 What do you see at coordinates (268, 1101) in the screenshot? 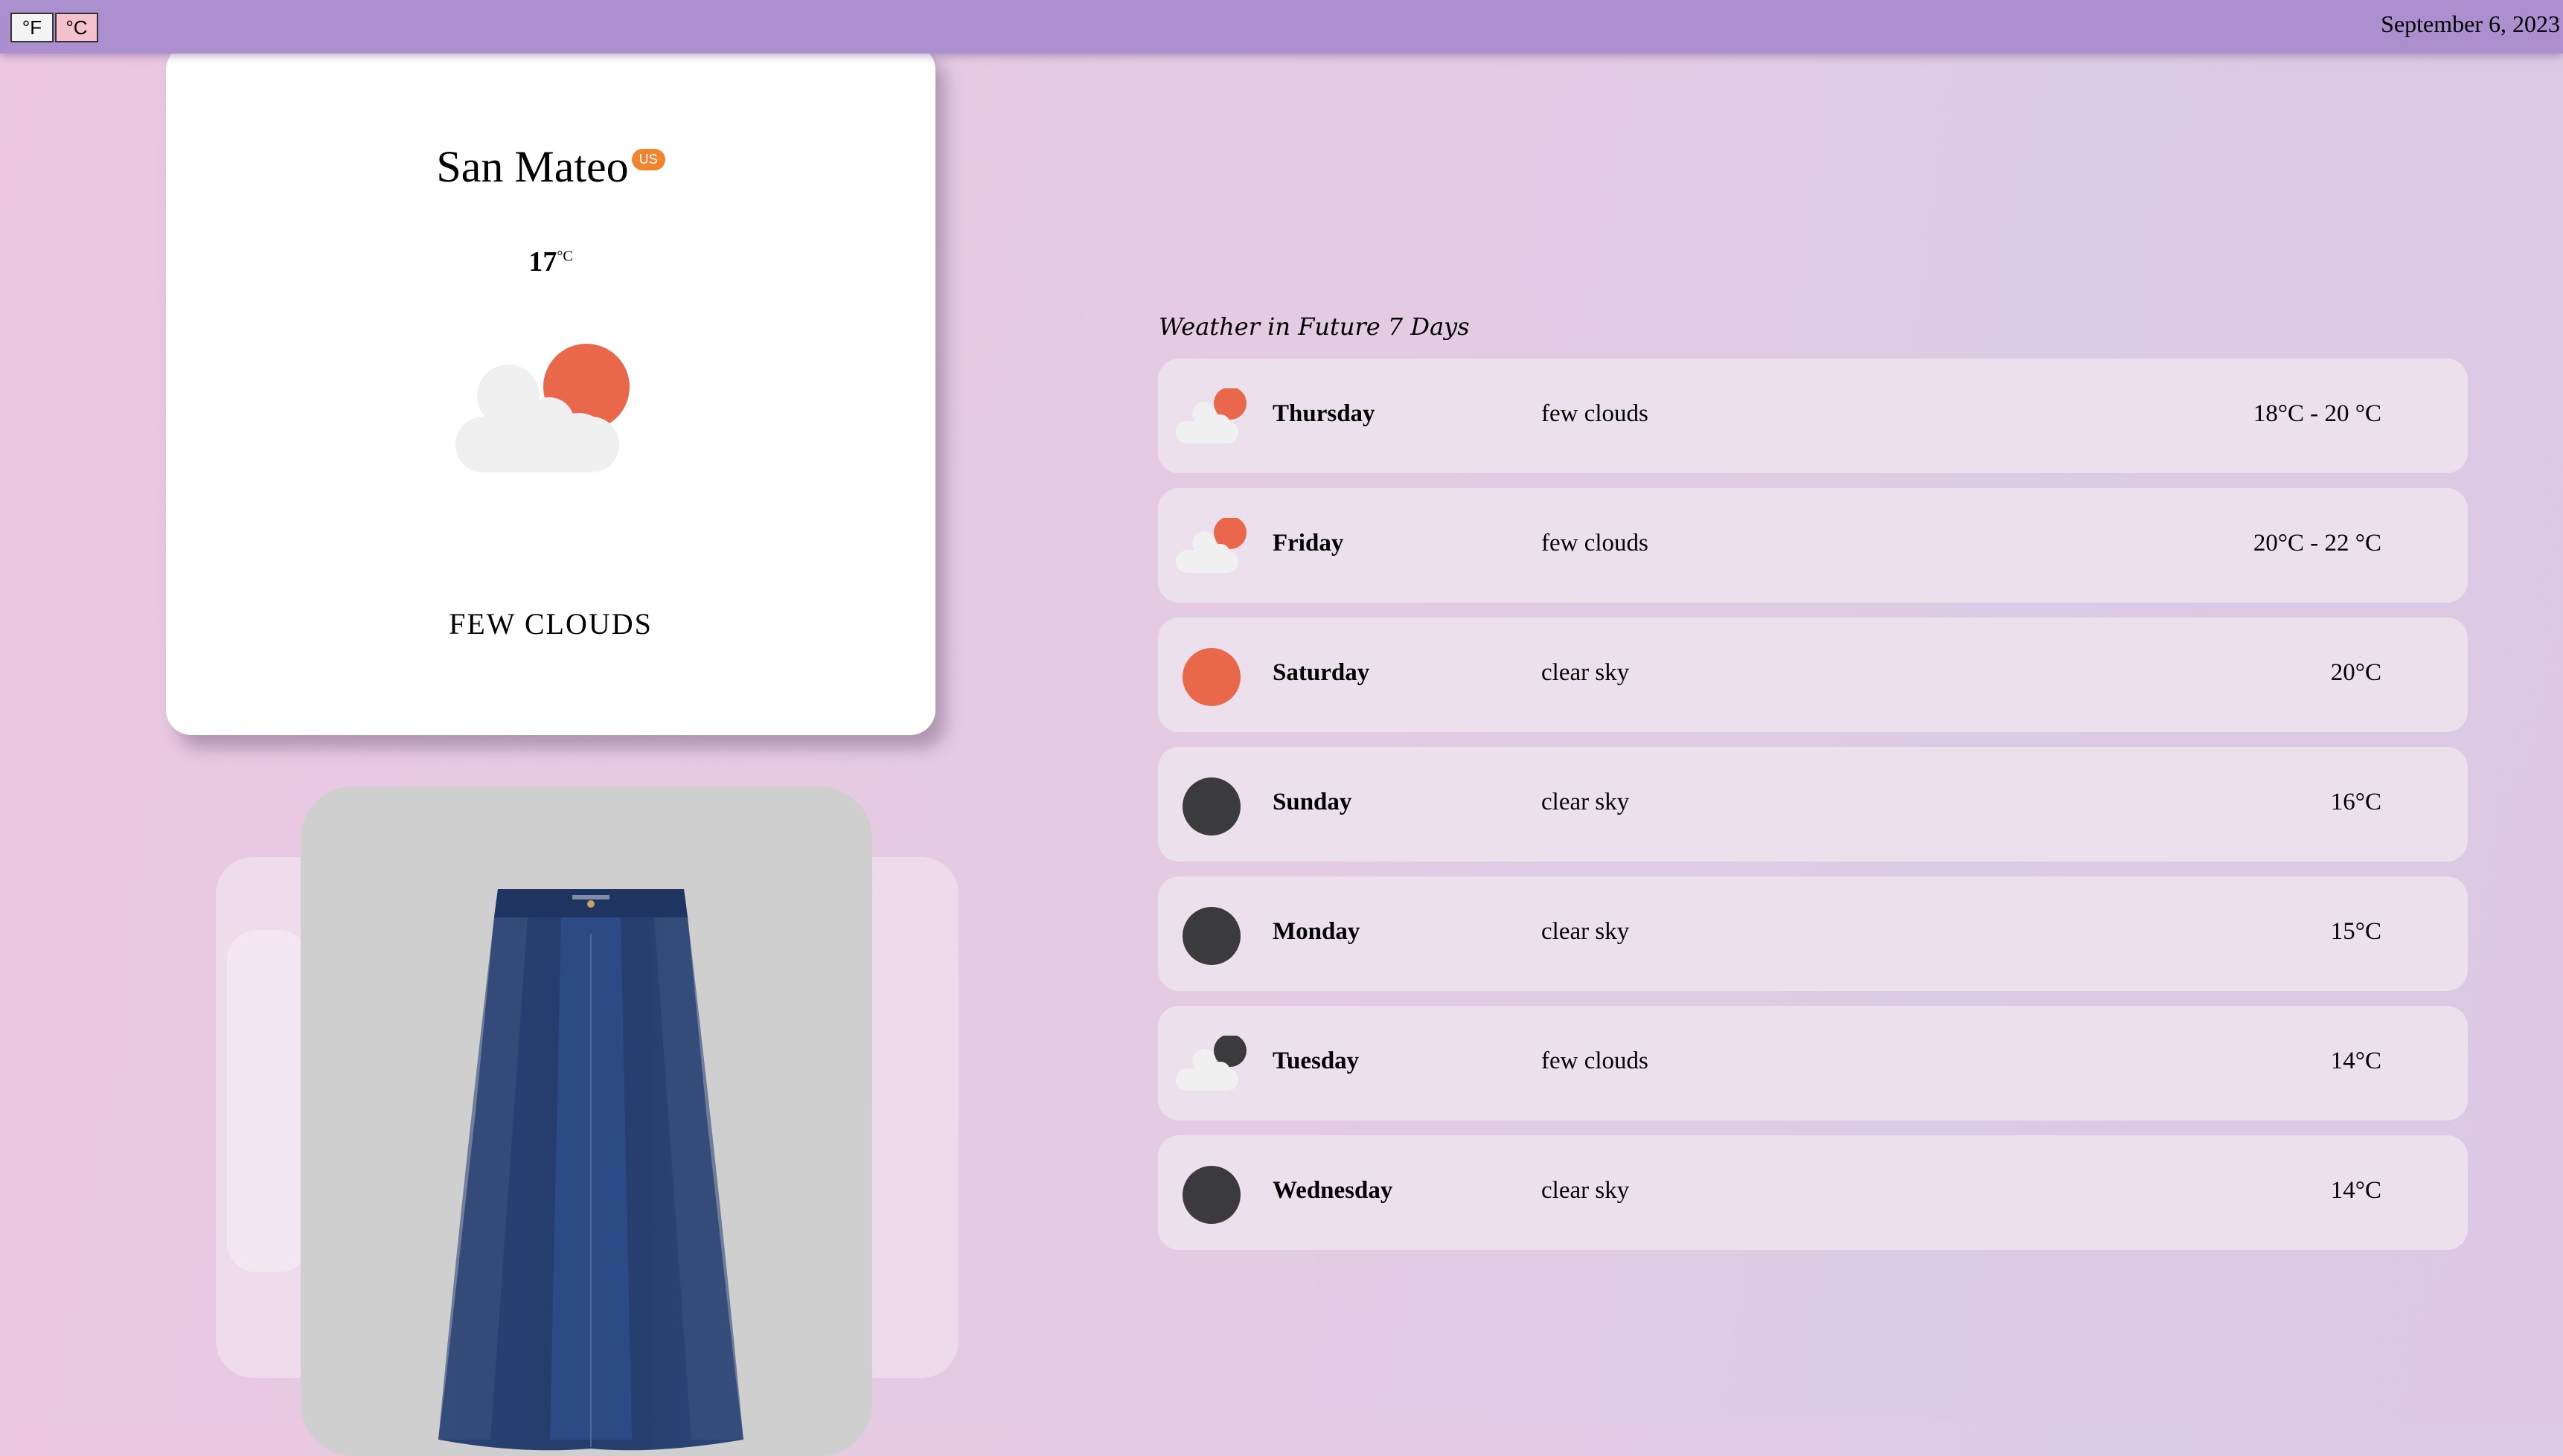
I see `shirt-image` at bounding box center [268, 1101].